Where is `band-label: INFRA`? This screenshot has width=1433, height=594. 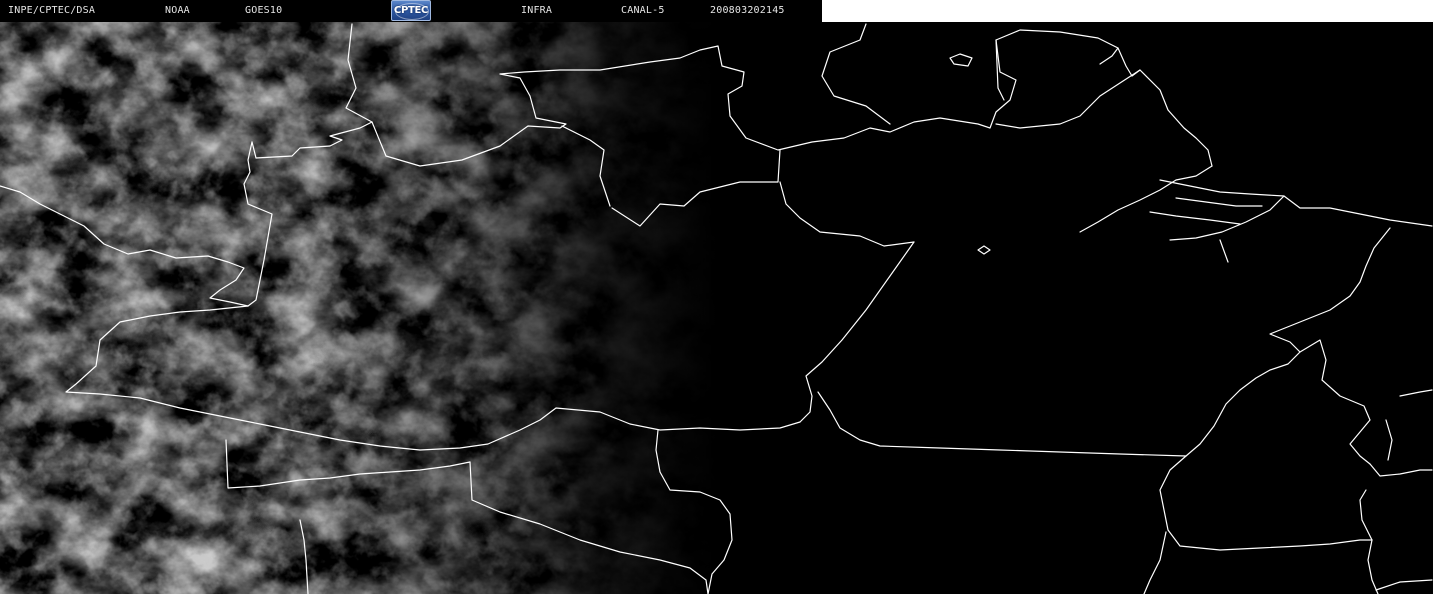
band-label: INFRA is located at coordinates (537, 10).